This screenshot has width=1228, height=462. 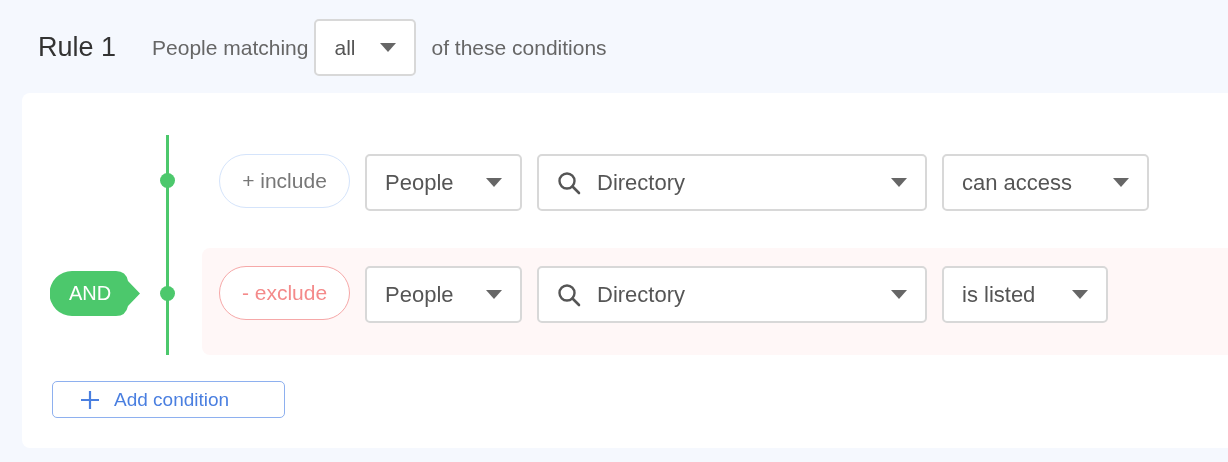 What do you see at coordinates (519, 47) in the screenshot?
I see `conditions-label: of these conditions` at bounding box center [519, 47].